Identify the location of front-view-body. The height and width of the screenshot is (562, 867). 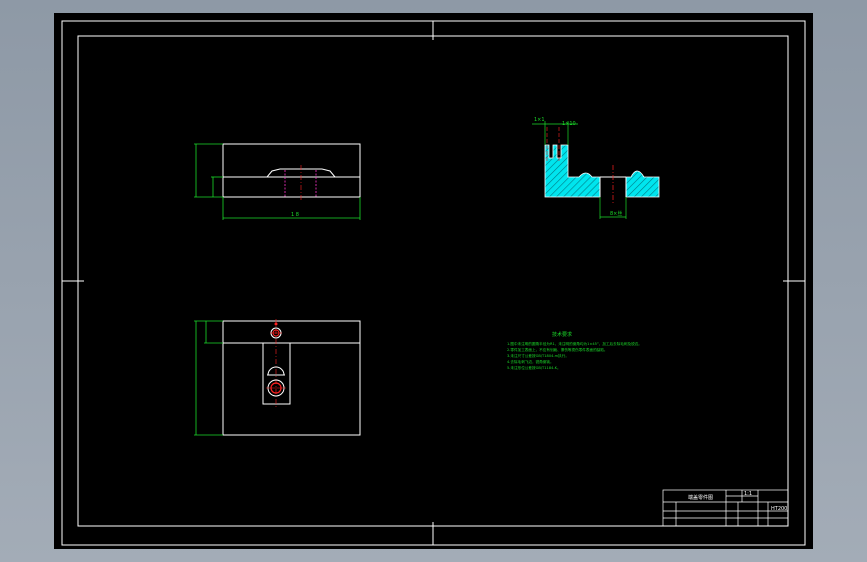
(291, 170).